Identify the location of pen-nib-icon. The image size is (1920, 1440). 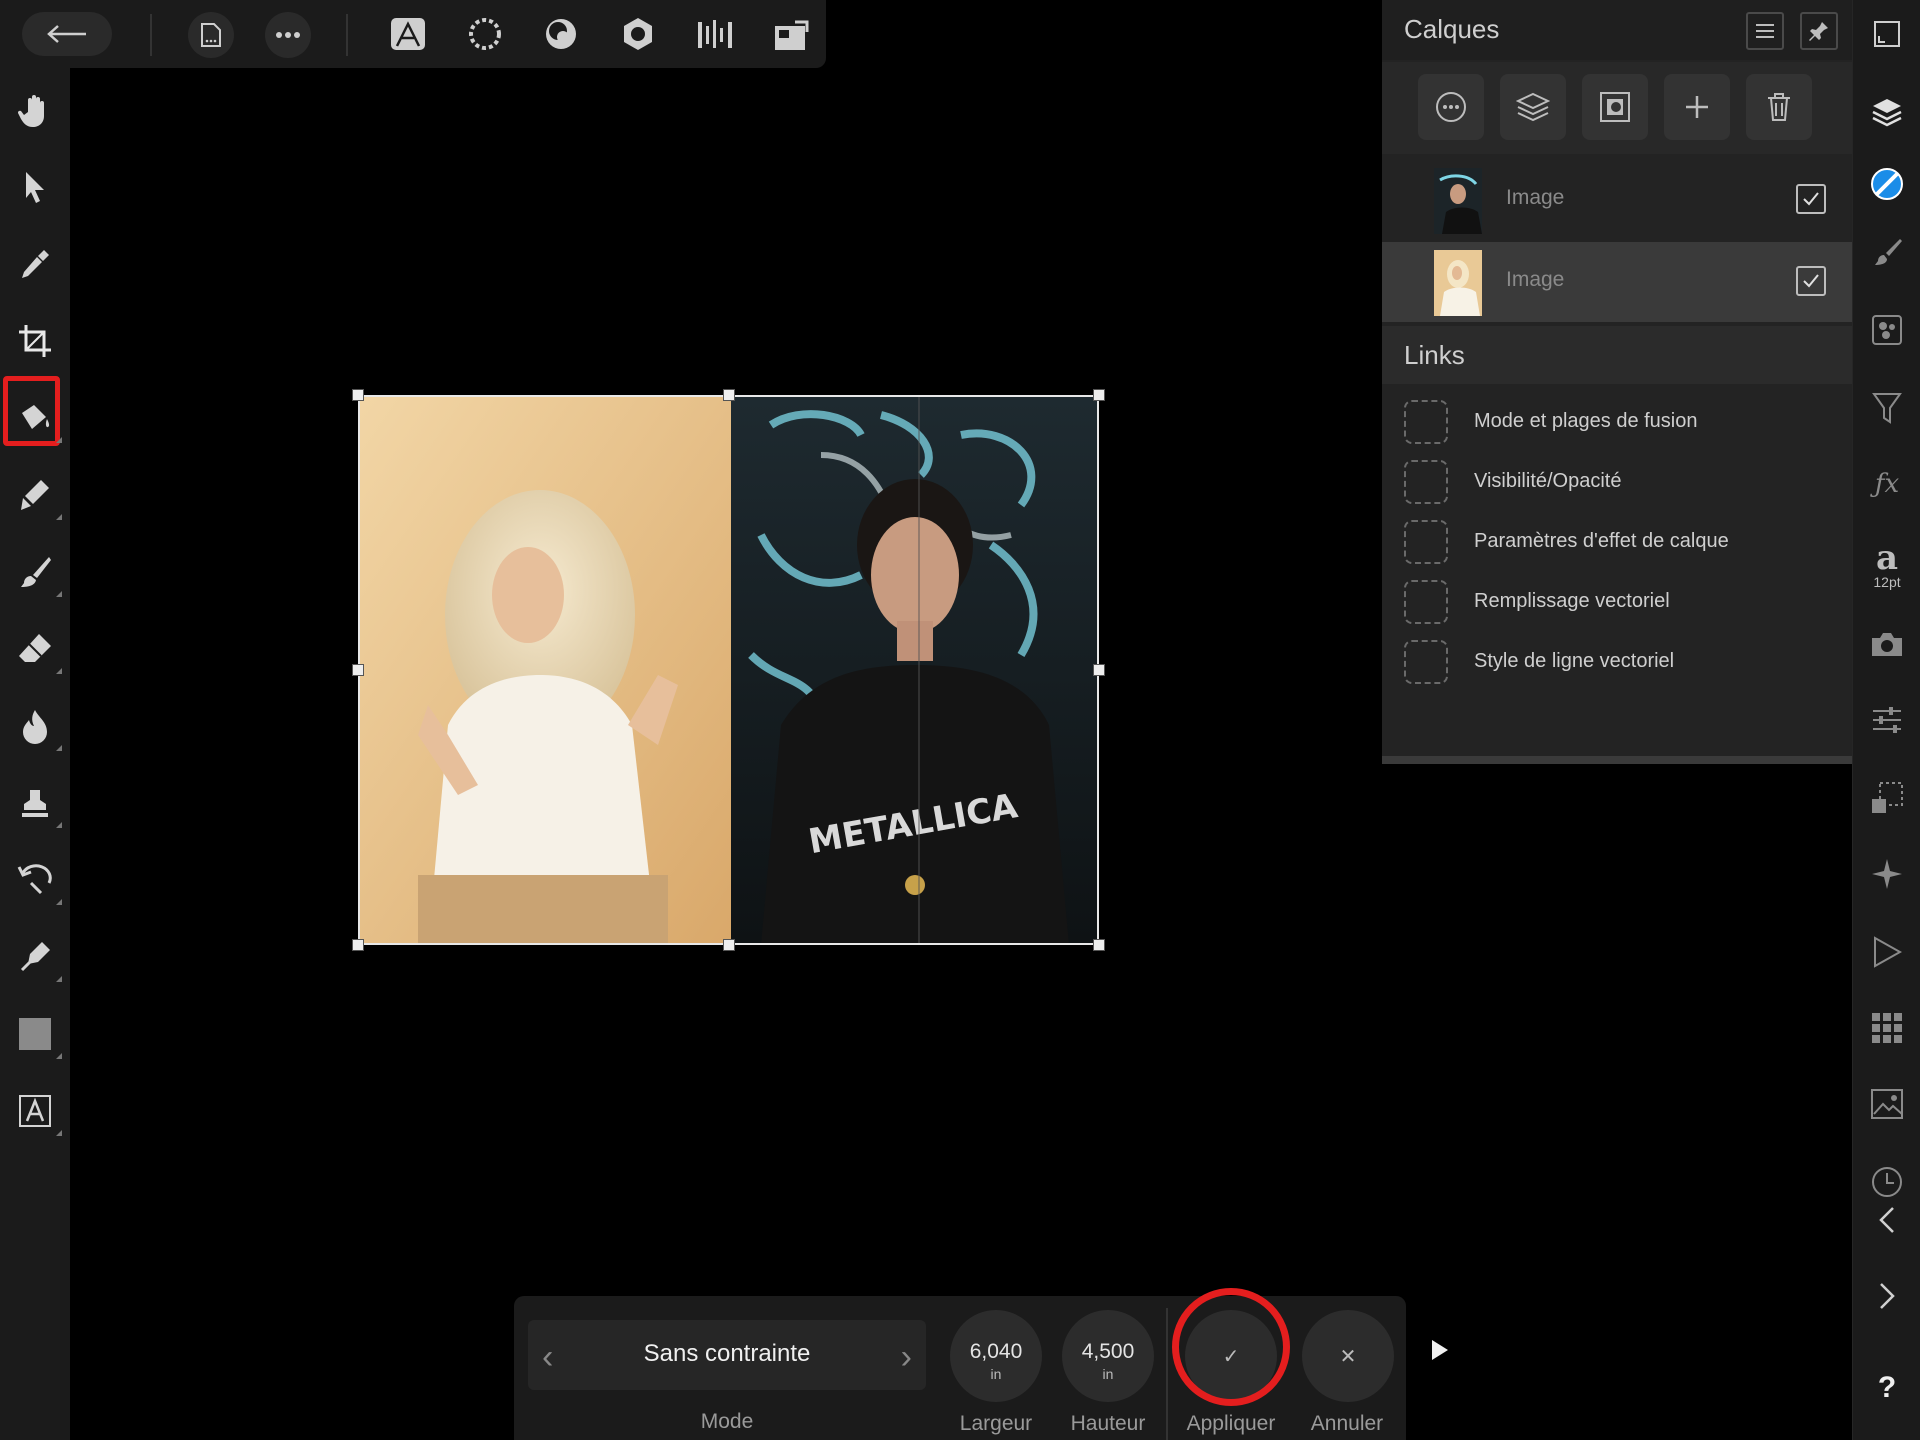
(35, 957).